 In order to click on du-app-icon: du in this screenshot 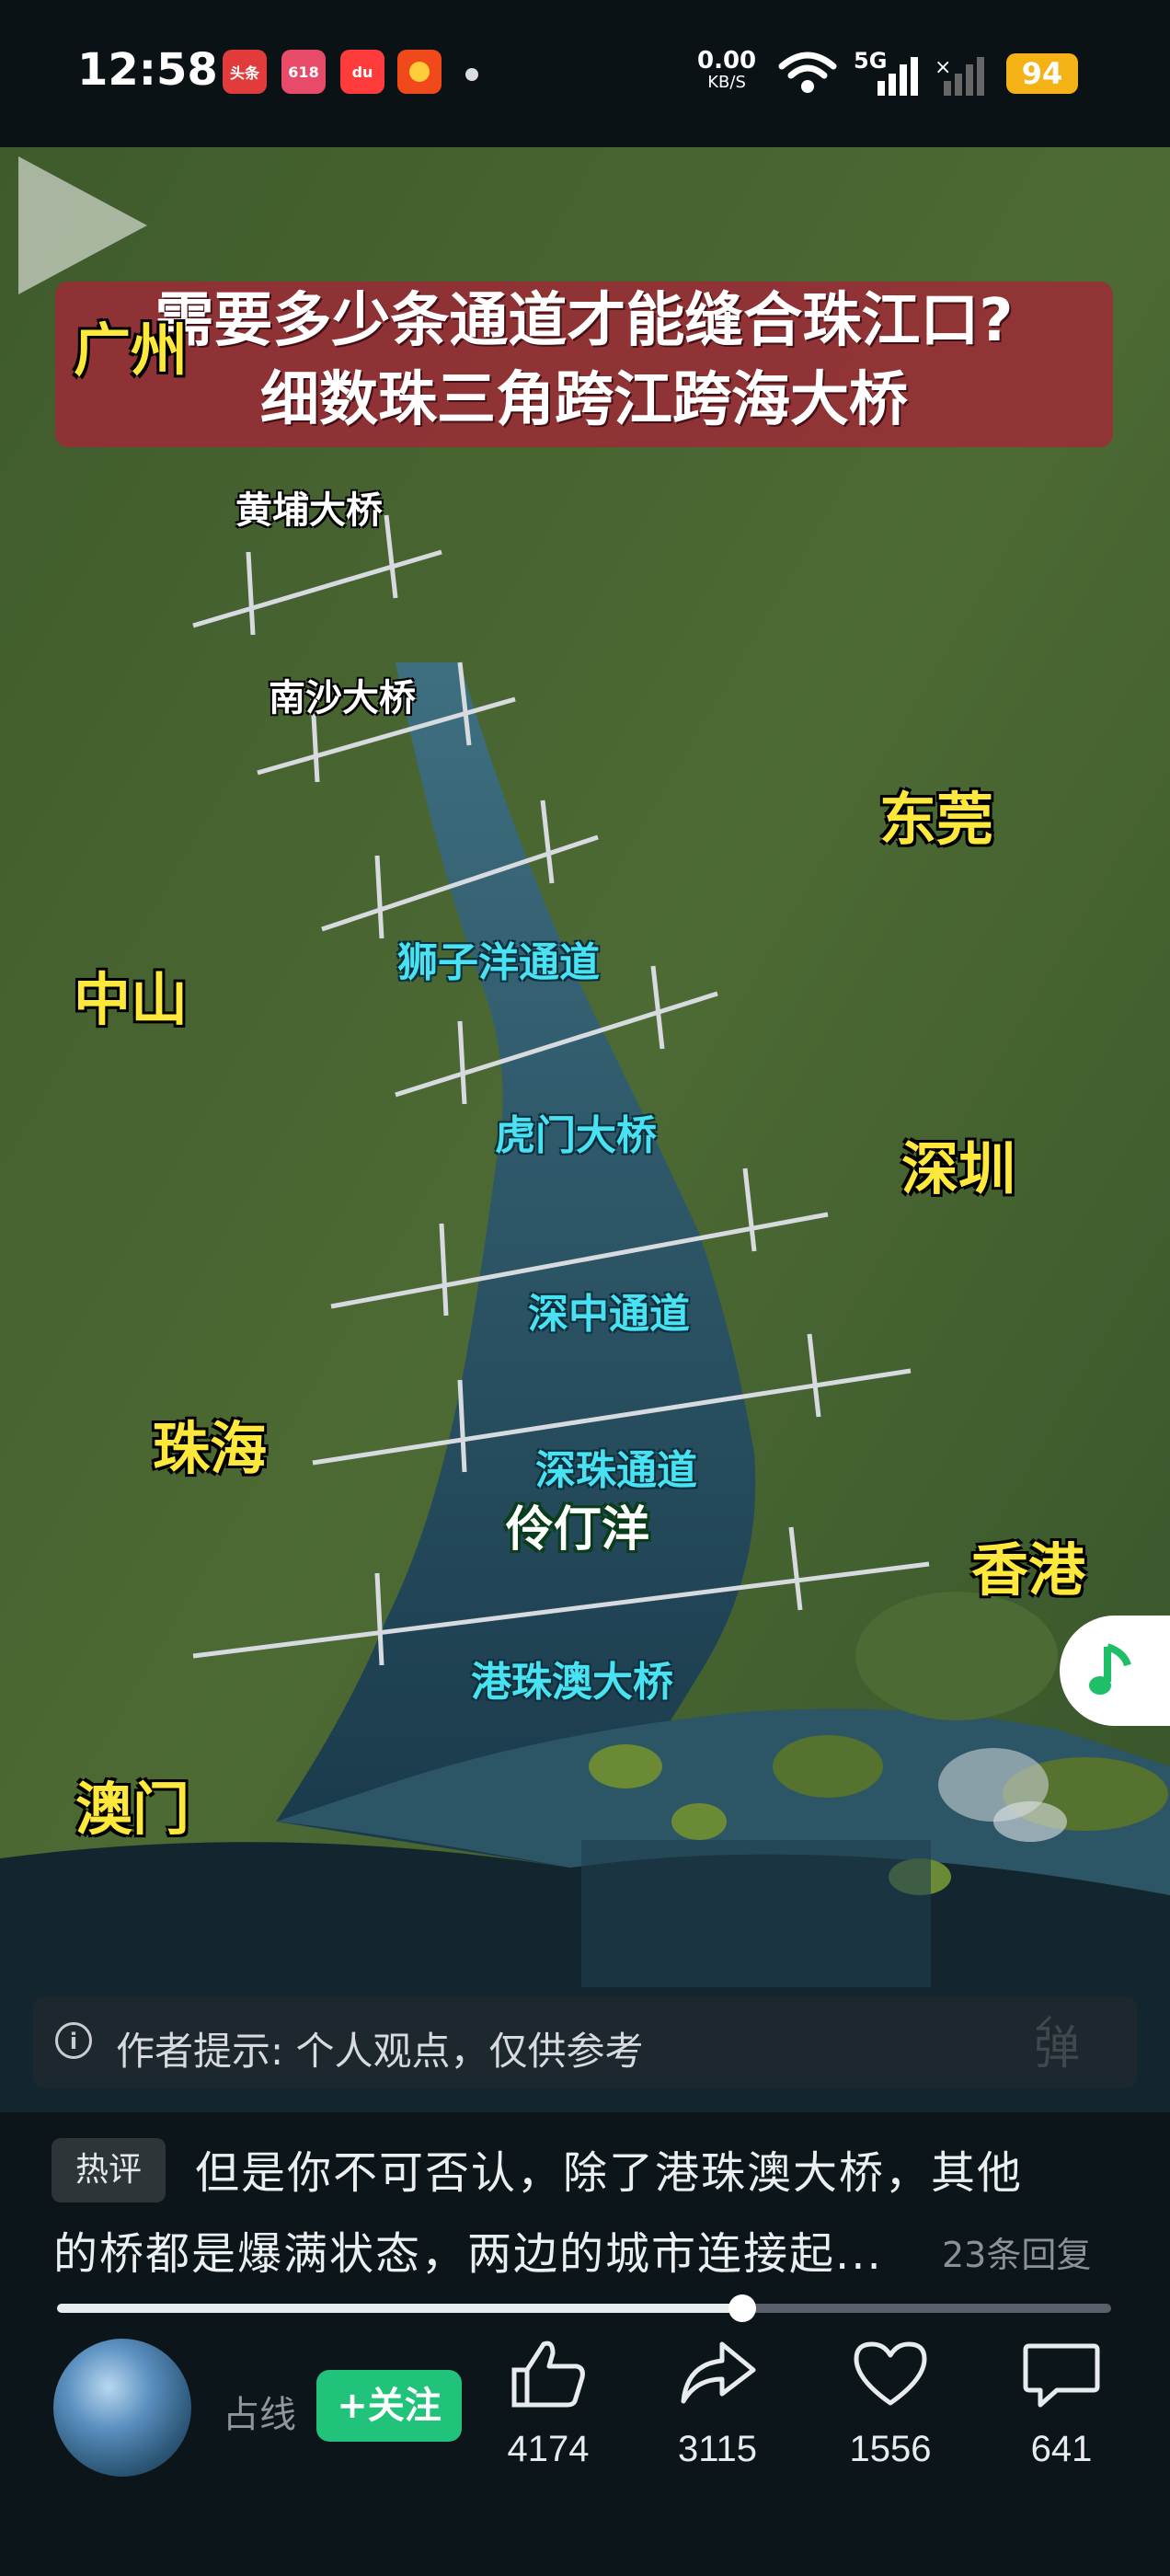, I will do `click(362, 72)`.